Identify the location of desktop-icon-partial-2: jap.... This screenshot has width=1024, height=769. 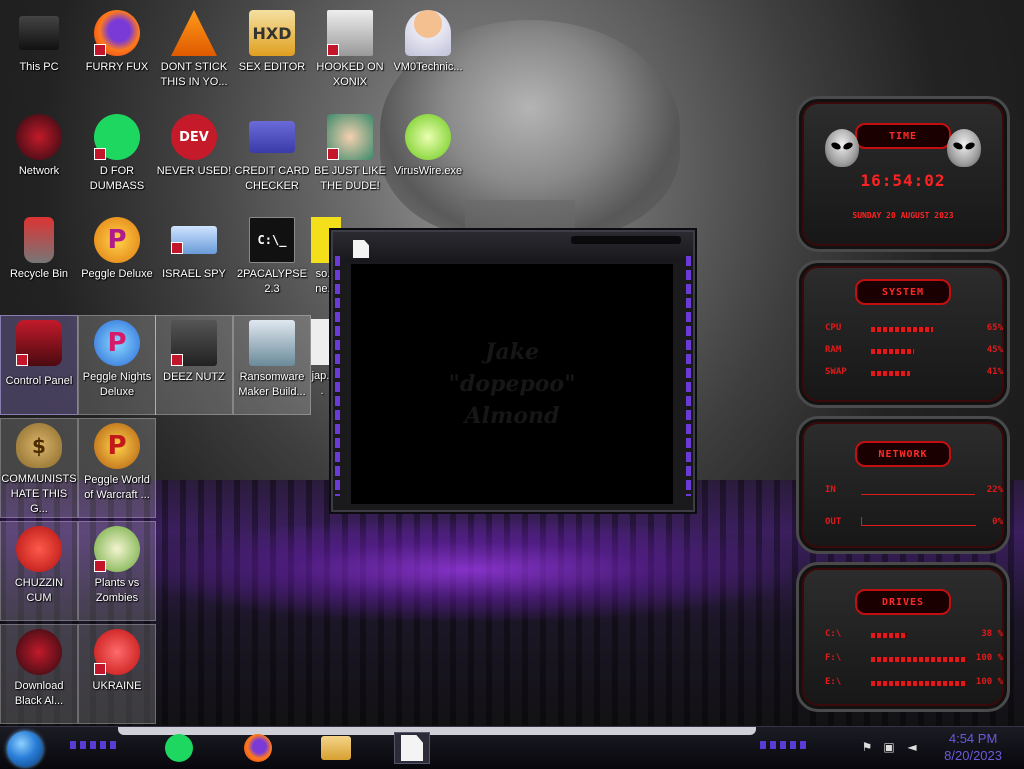
(322, 365).